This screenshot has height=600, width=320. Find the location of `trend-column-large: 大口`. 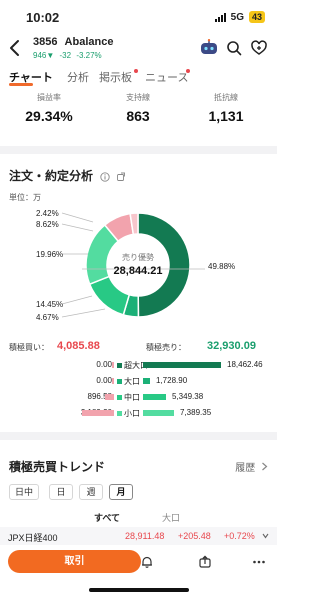

trend-column-large: 大口 is located at coordinates (171, 517).